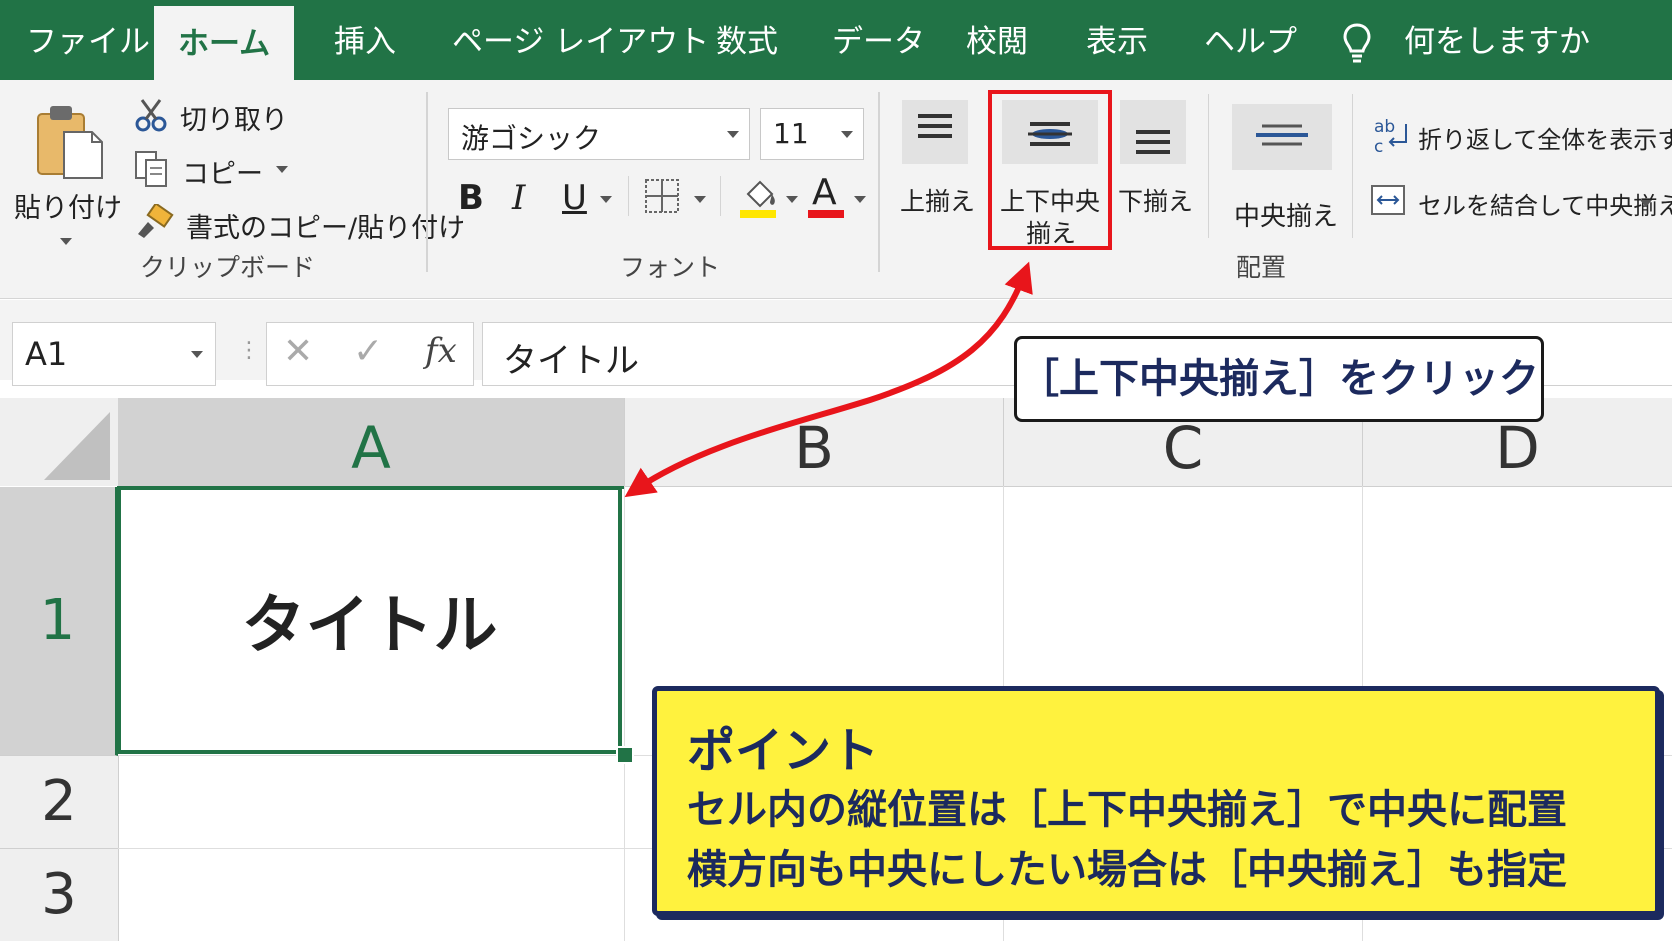 The height and width of the screenshot is (941, 1672). Describe the element at coordinates (791, 133) in the screenshot. I see `font-size-value: 11` at that location.